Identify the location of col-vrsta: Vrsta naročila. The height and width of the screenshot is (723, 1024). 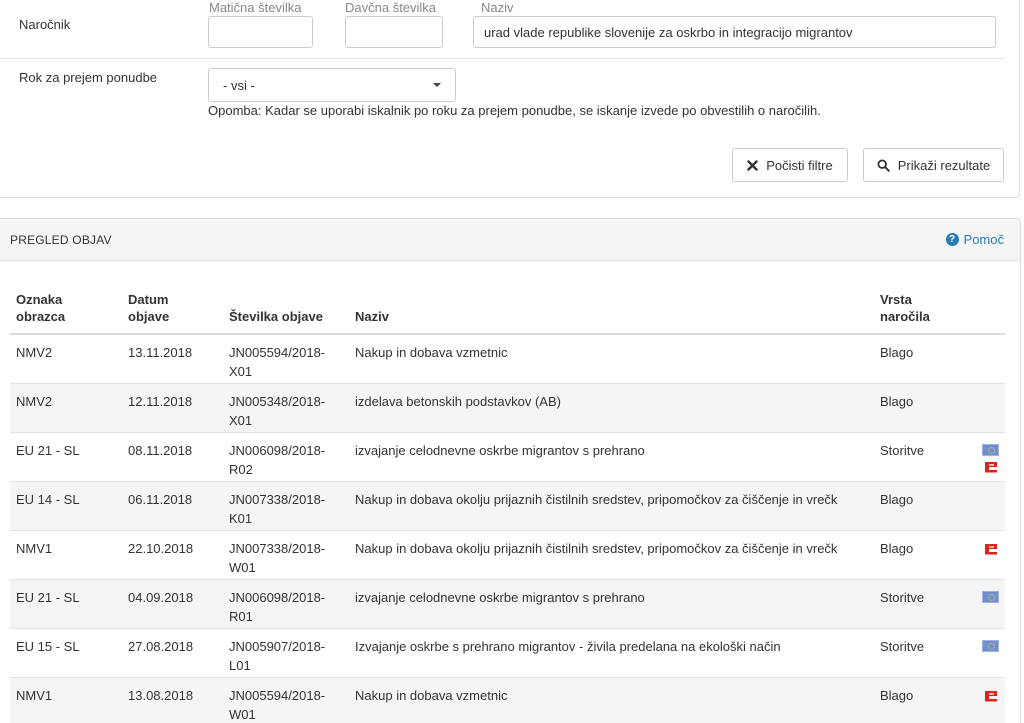
(921, 313).